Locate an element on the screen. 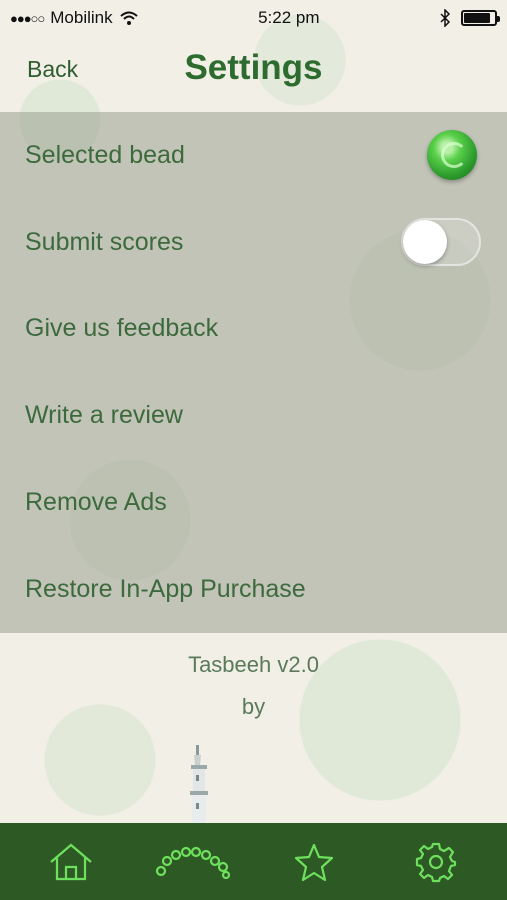 The width and height of the screenshot is (507, 900). setting-give-feedback: Give us feedback is located at coordinates (253, 329).